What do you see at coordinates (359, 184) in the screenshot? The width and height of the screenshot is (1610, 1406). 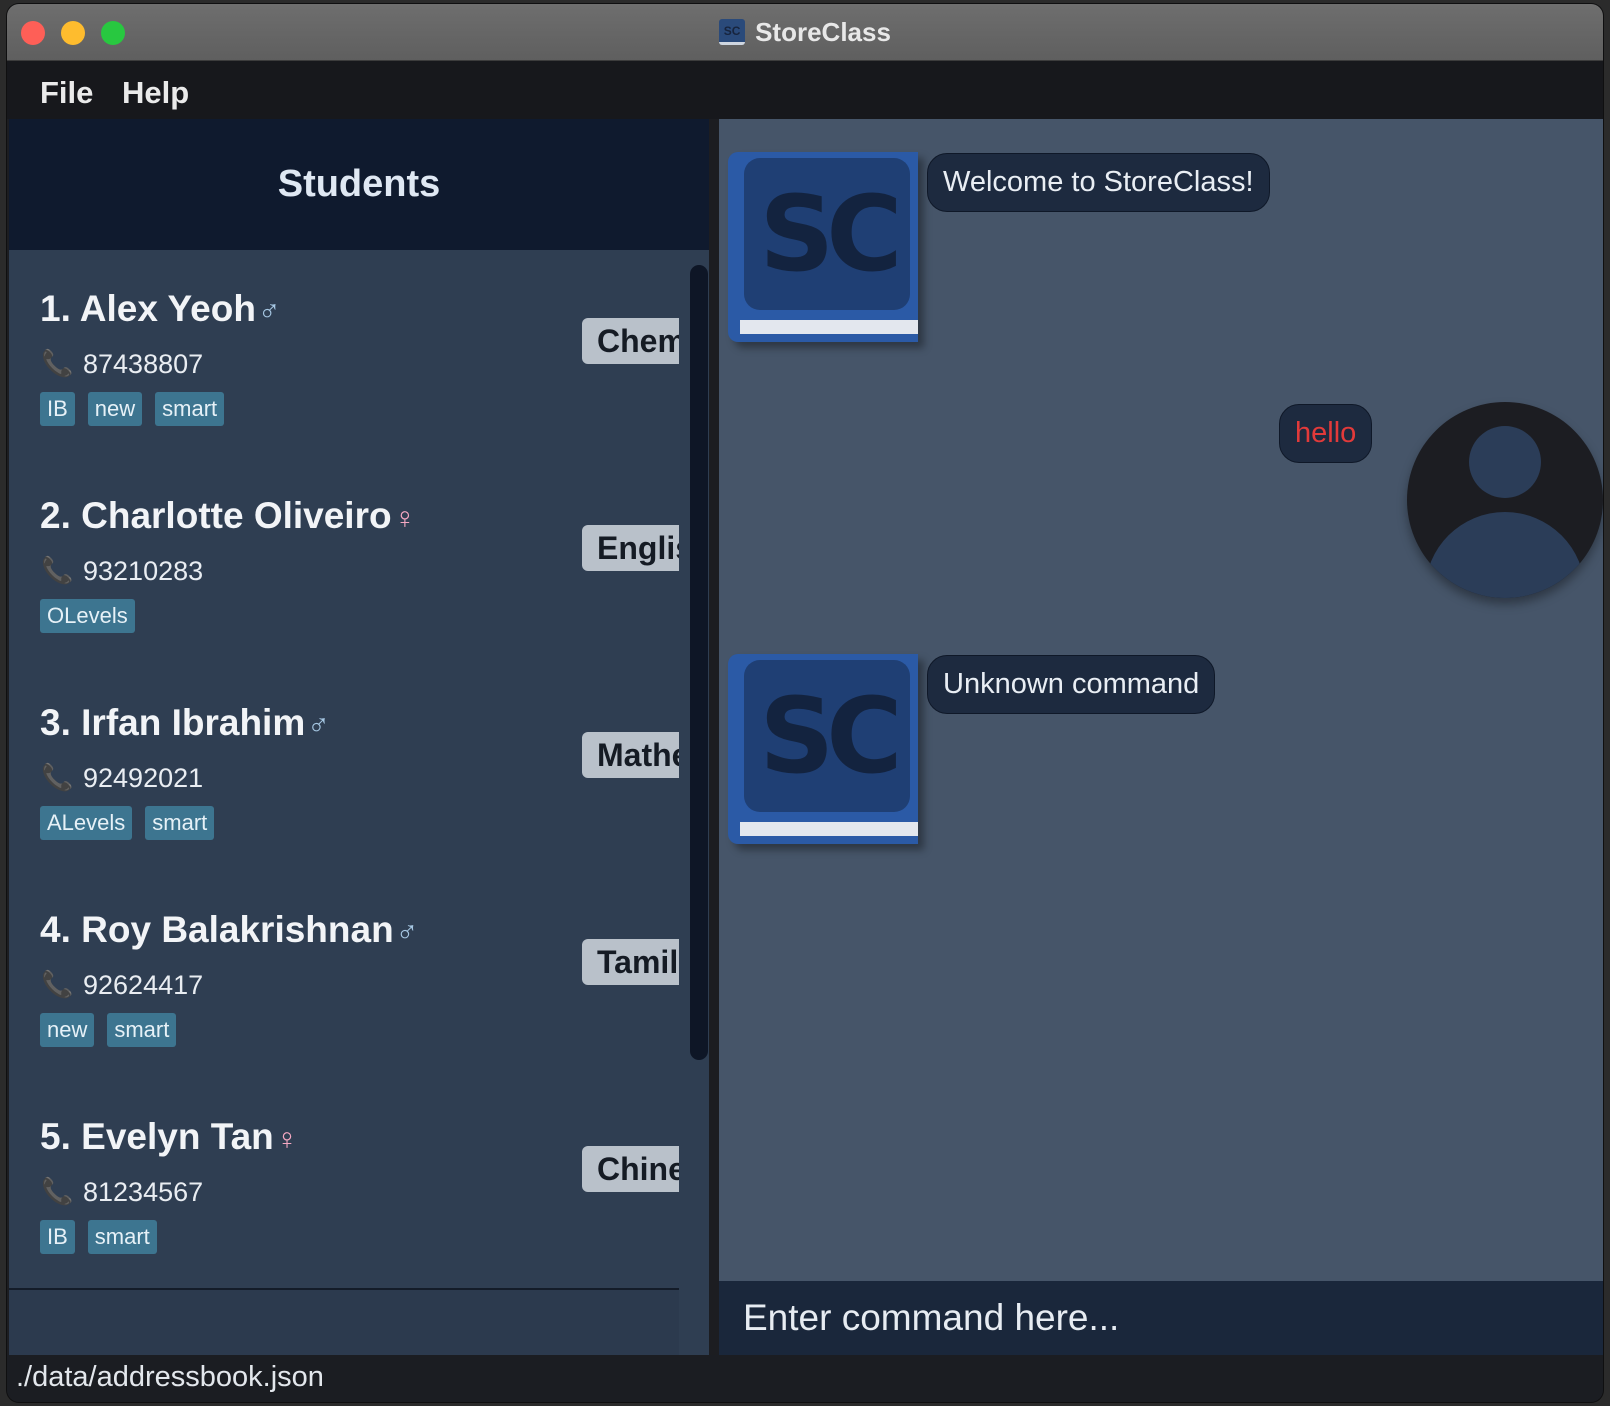 I see `students-header: Students` at bounding box center [359, 184].